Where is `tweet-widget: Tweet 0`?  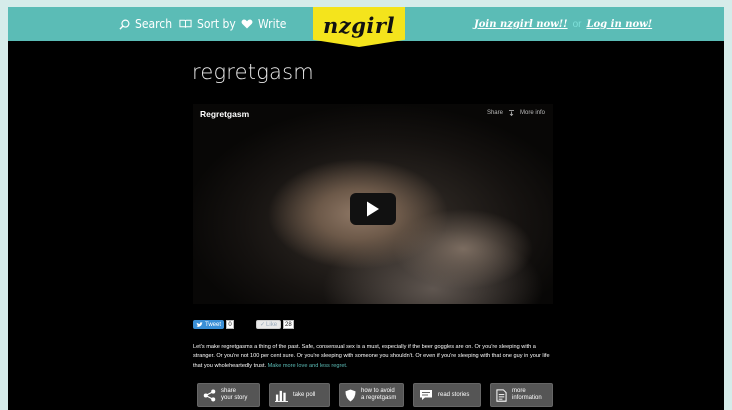
tweet-widget: Tweet 0 is located at coordinates (214, 324).